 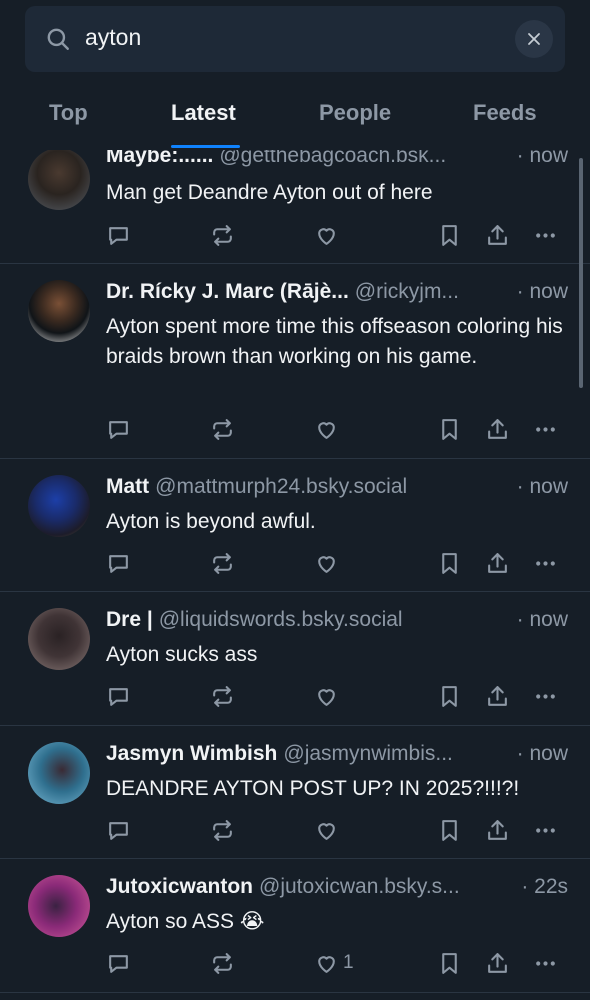 What do you see at coordinates (295, 39) in the screenshot?
I see `search-bar: ayton` at bounding box center [295, 39].